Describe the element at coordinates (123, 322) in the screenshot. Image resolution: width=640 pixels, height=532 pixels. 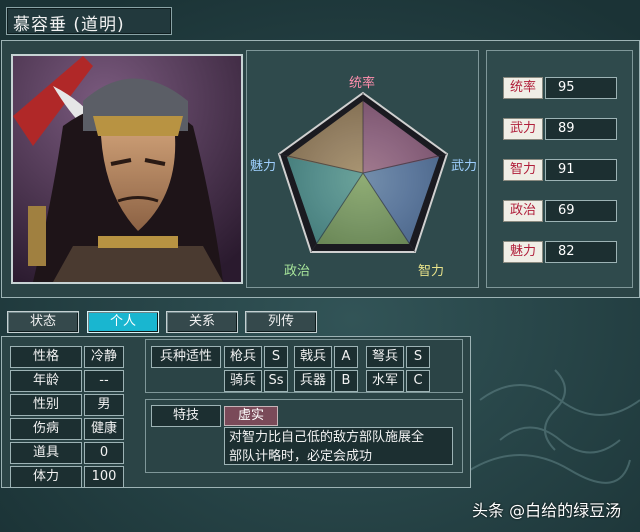
I see `tab-personal: 个人` at that location.